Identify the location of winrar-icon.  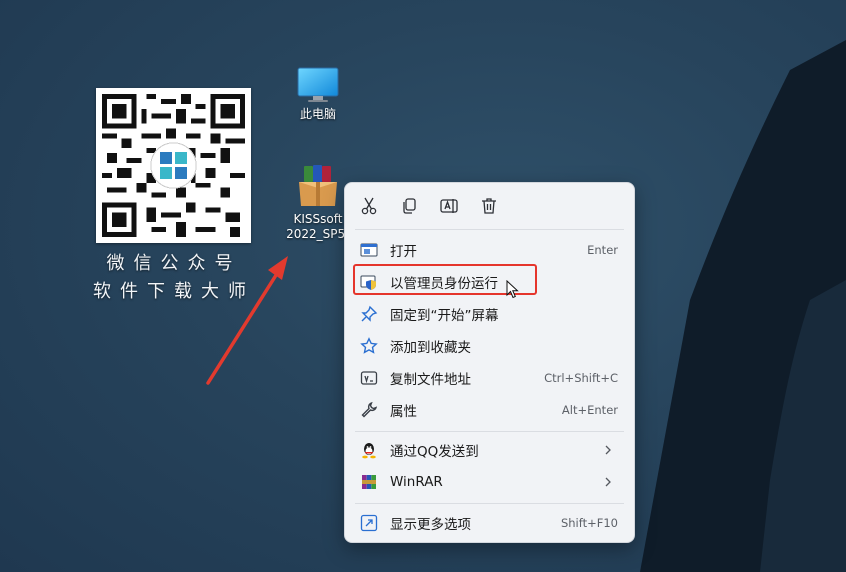
(369, 482).